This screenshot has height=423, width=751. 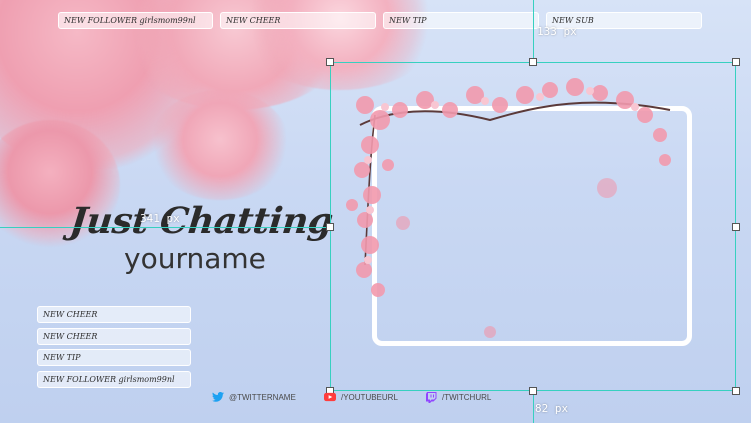 I want to click on resize-handle-bottom-center, so click(x=533, y=391).